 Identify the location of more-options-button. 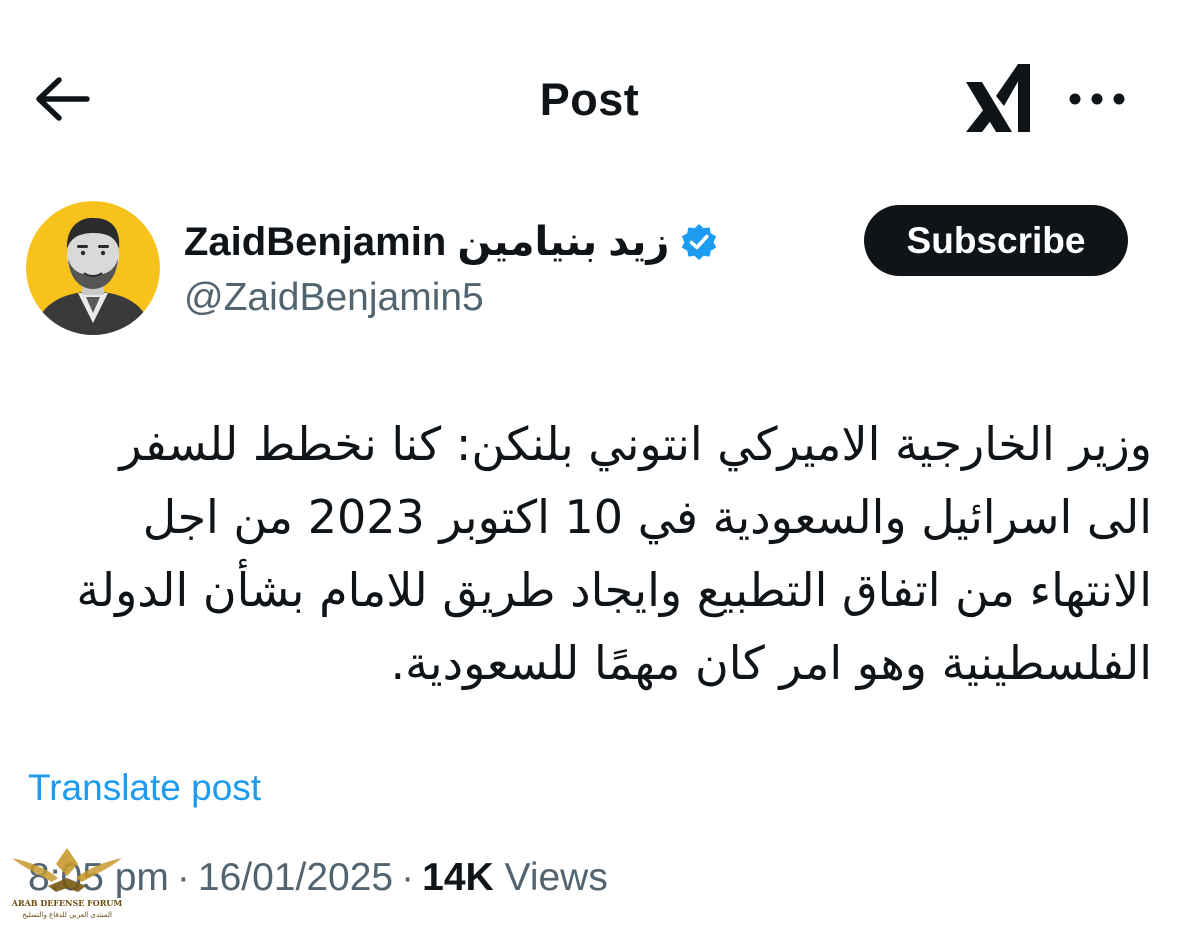
(1097, 99).